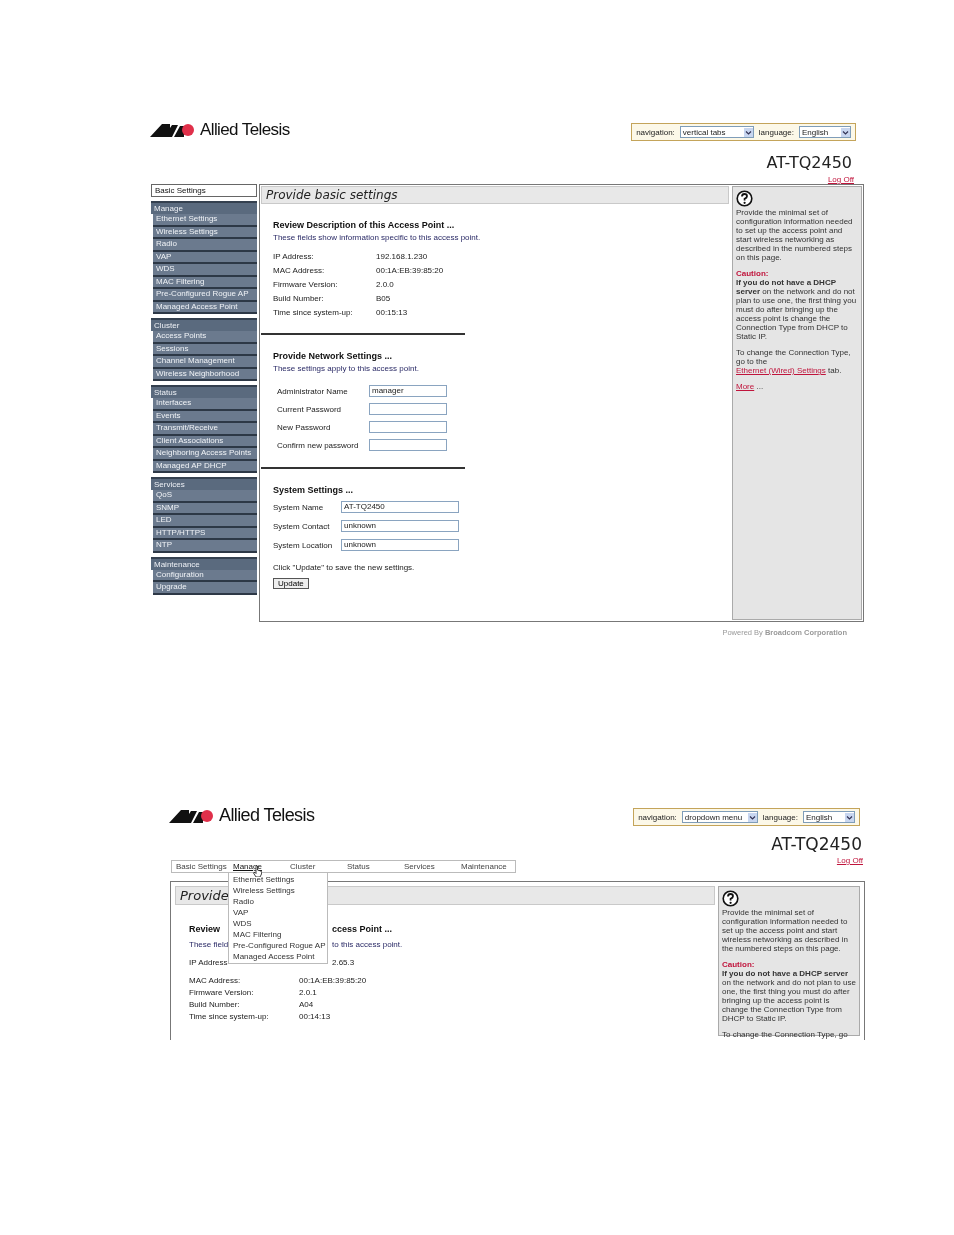 This screenshot has width=954, height=1235. Describe the element at coordinates (299, 298) in the screenshot. I see `field-label: Build Number:` at that location.